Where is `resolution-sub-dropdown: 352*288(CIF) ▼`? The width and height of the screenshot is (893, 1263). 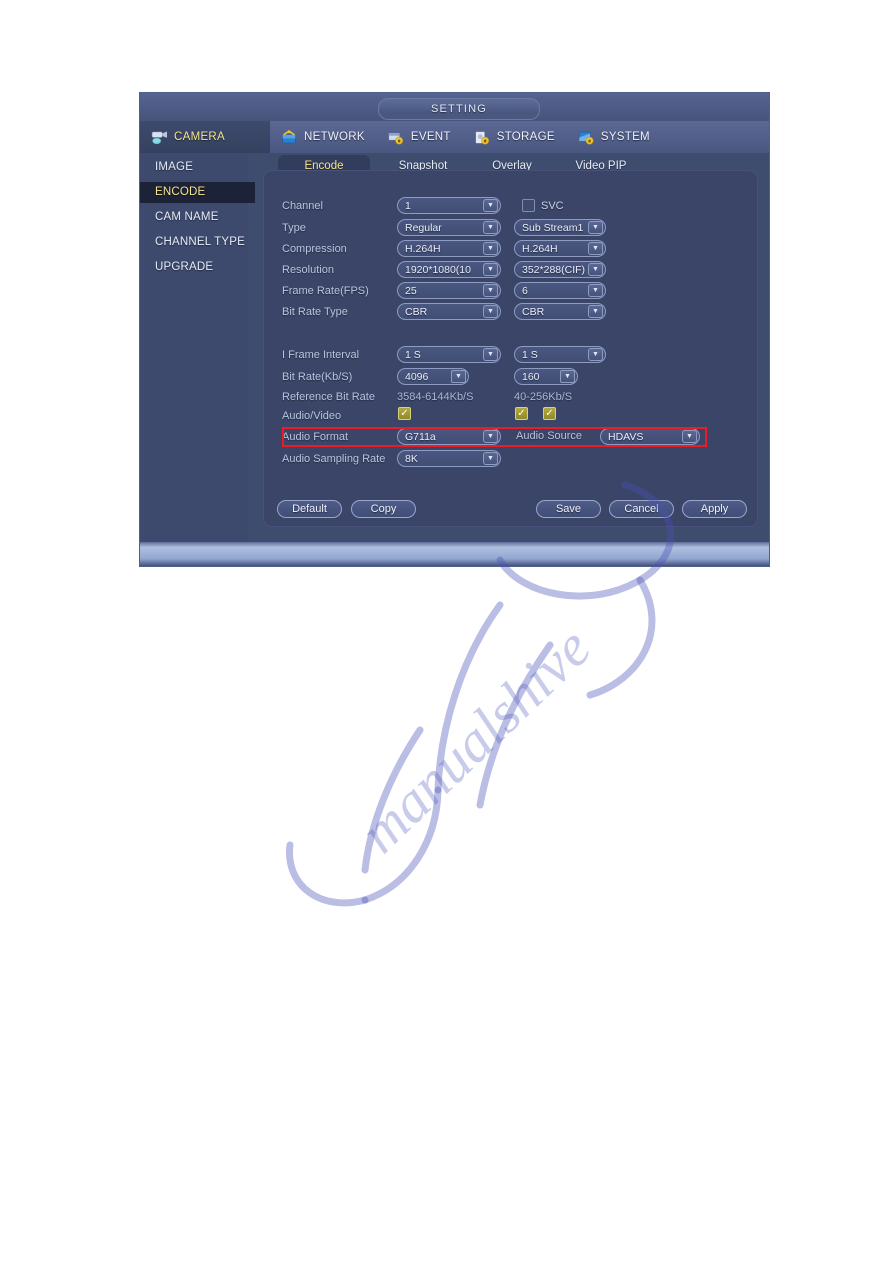 resolution-sub-dropdown: 352*288(CIF) ▼ is located at coordinates (560, 269).